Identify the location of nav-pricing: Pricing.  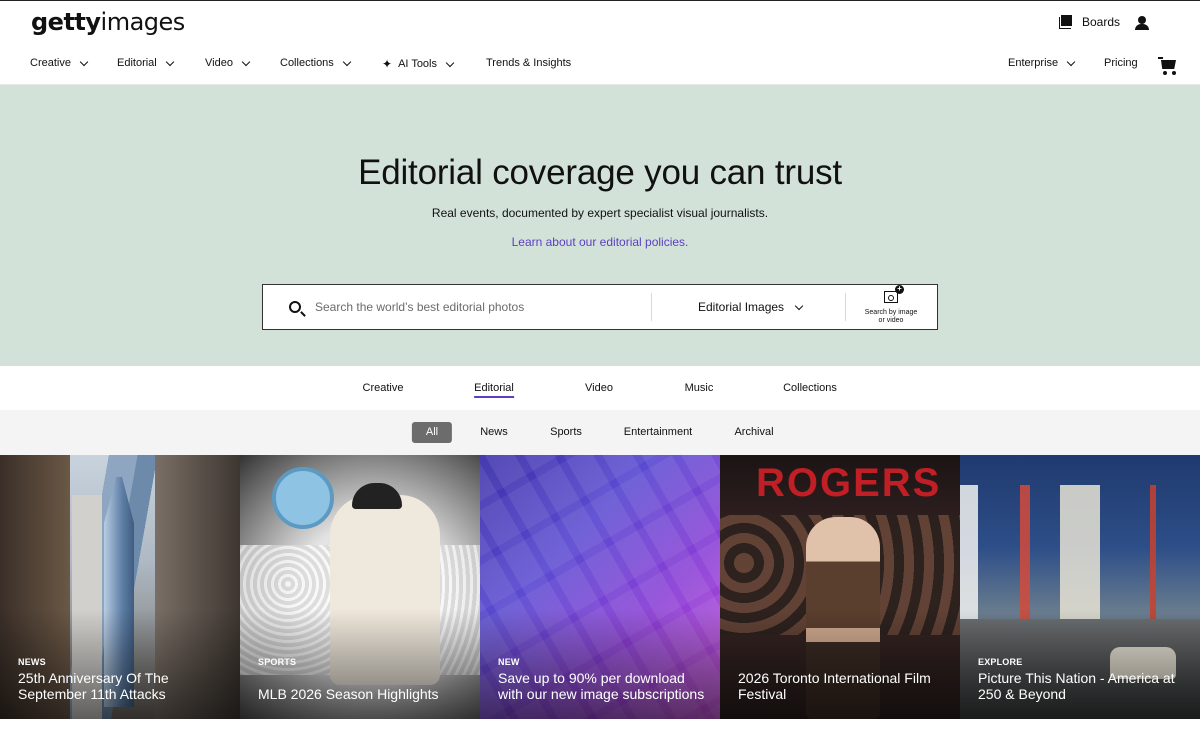
(1121, 63).